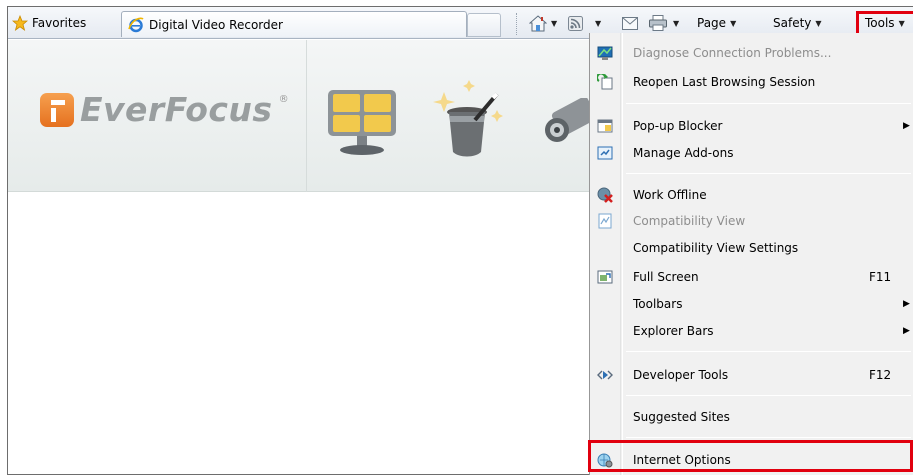 Image resolution: width=913 pixels, height=475 pixels. I want to click on favorites-star-icon, so click(20, 23).